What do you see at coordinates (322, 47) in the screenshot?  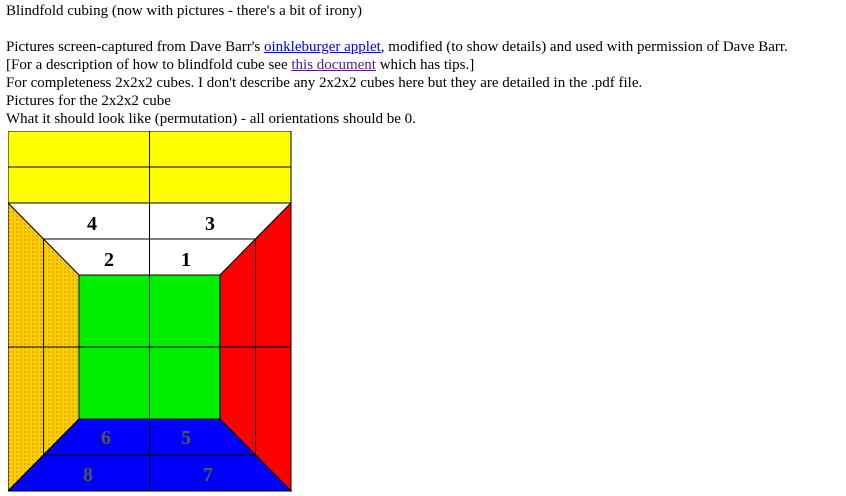 I see `oinkleburger-applet-link: oinkleburger applet` at bounding box center [322, 47].